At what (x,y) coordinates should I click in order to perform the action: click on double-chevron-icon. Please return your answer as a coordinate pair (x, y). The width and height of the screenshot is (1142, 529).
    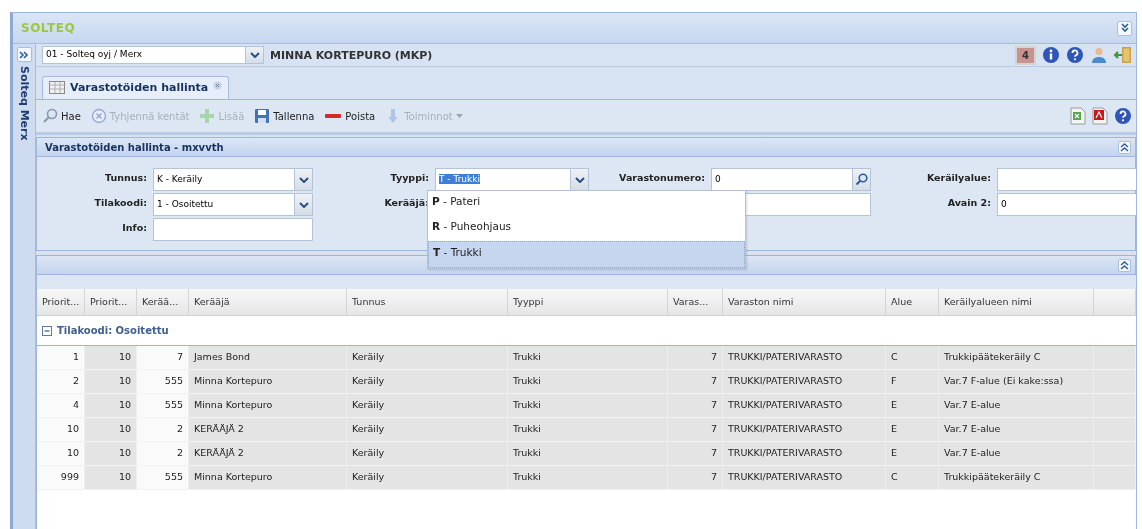
    Looking at the image, I should click on (24, 54).